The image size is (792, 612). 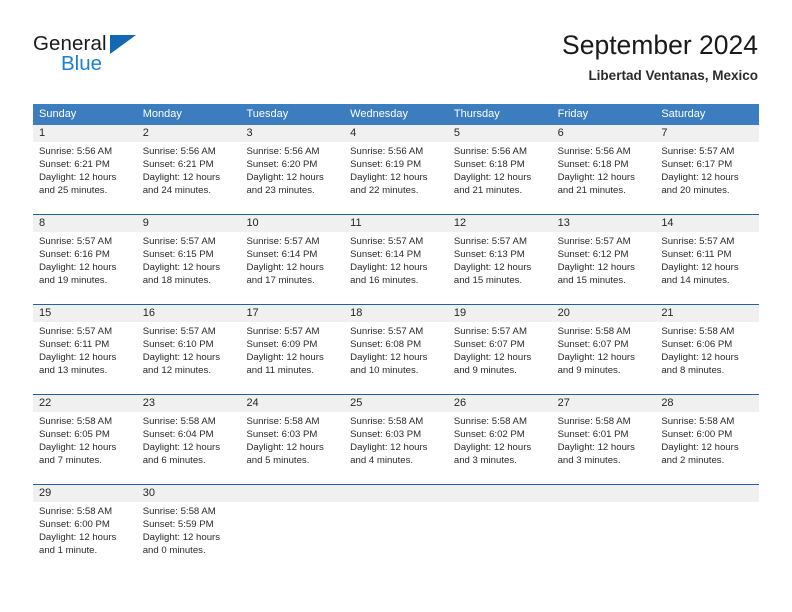 I want to click on day-detail-line: and 19 minutes., so click(x=73, y=281).